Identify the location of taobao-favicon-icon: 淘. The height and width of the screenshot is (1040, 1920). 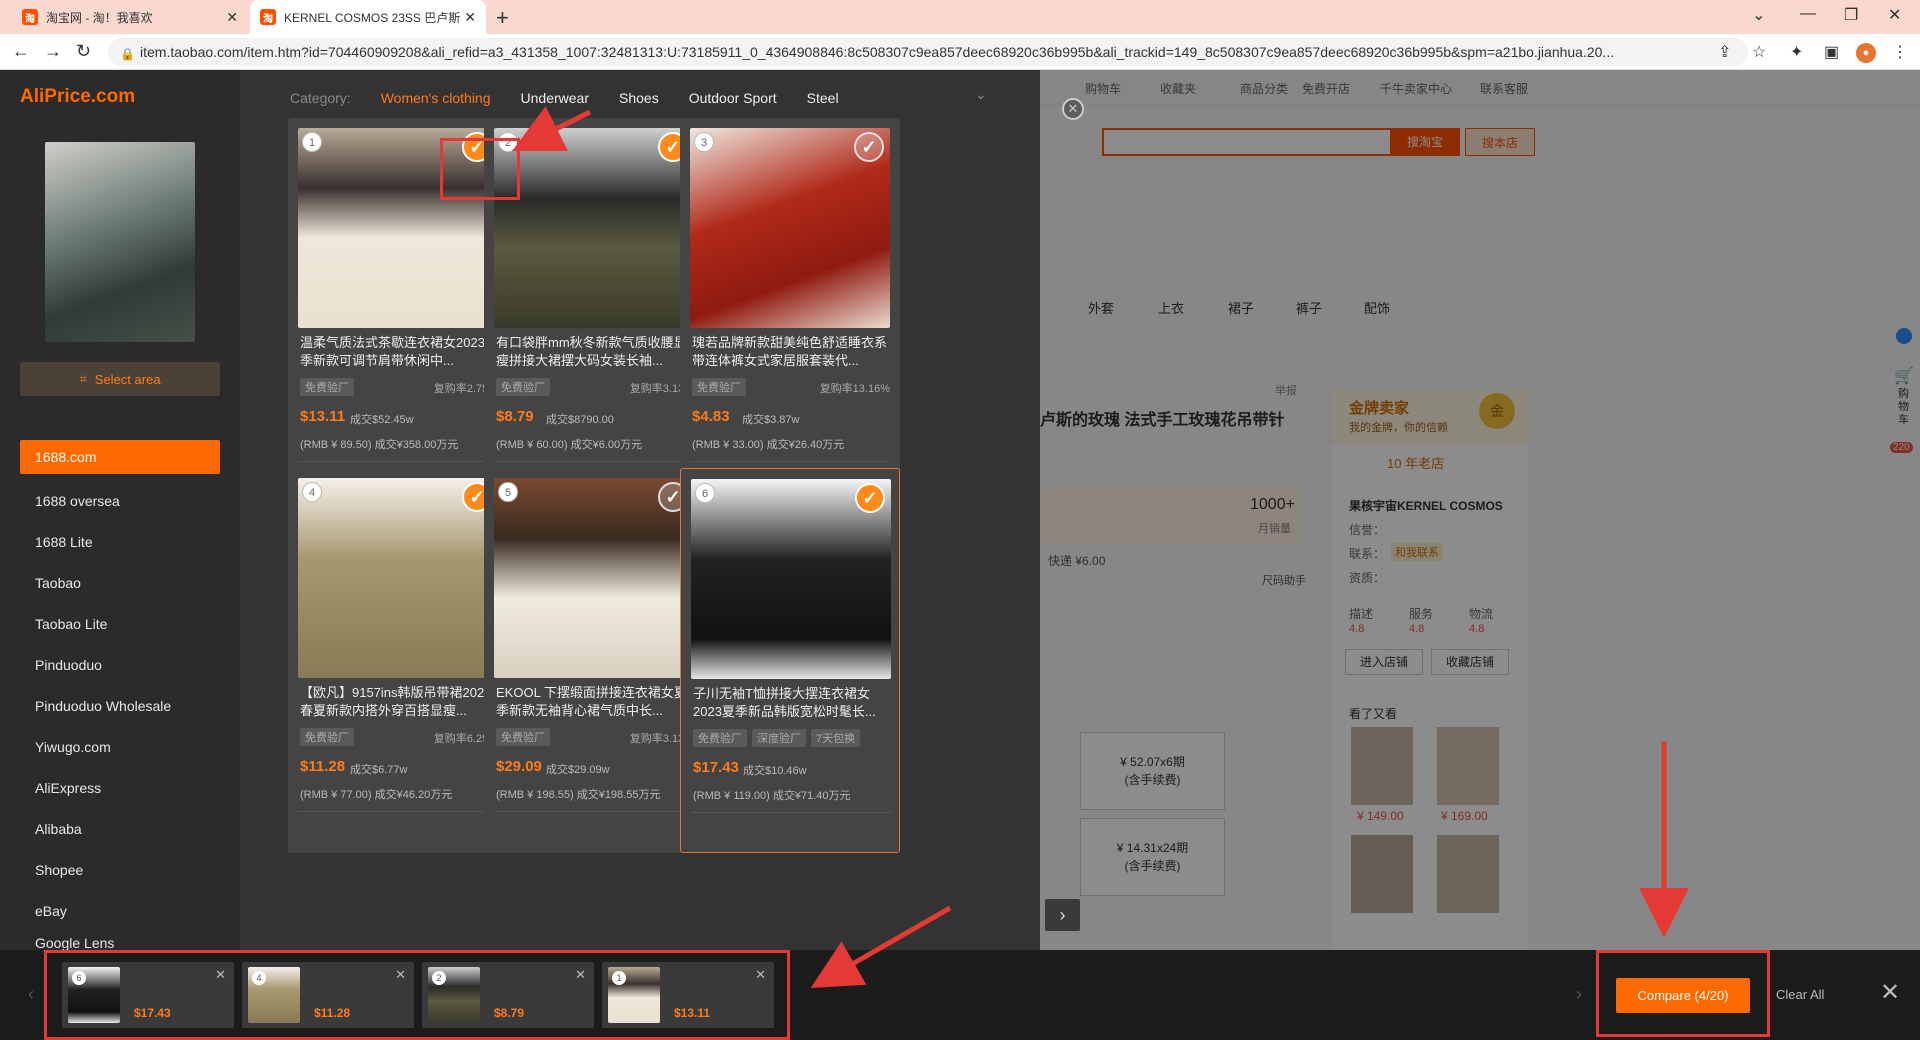
(268, 17).